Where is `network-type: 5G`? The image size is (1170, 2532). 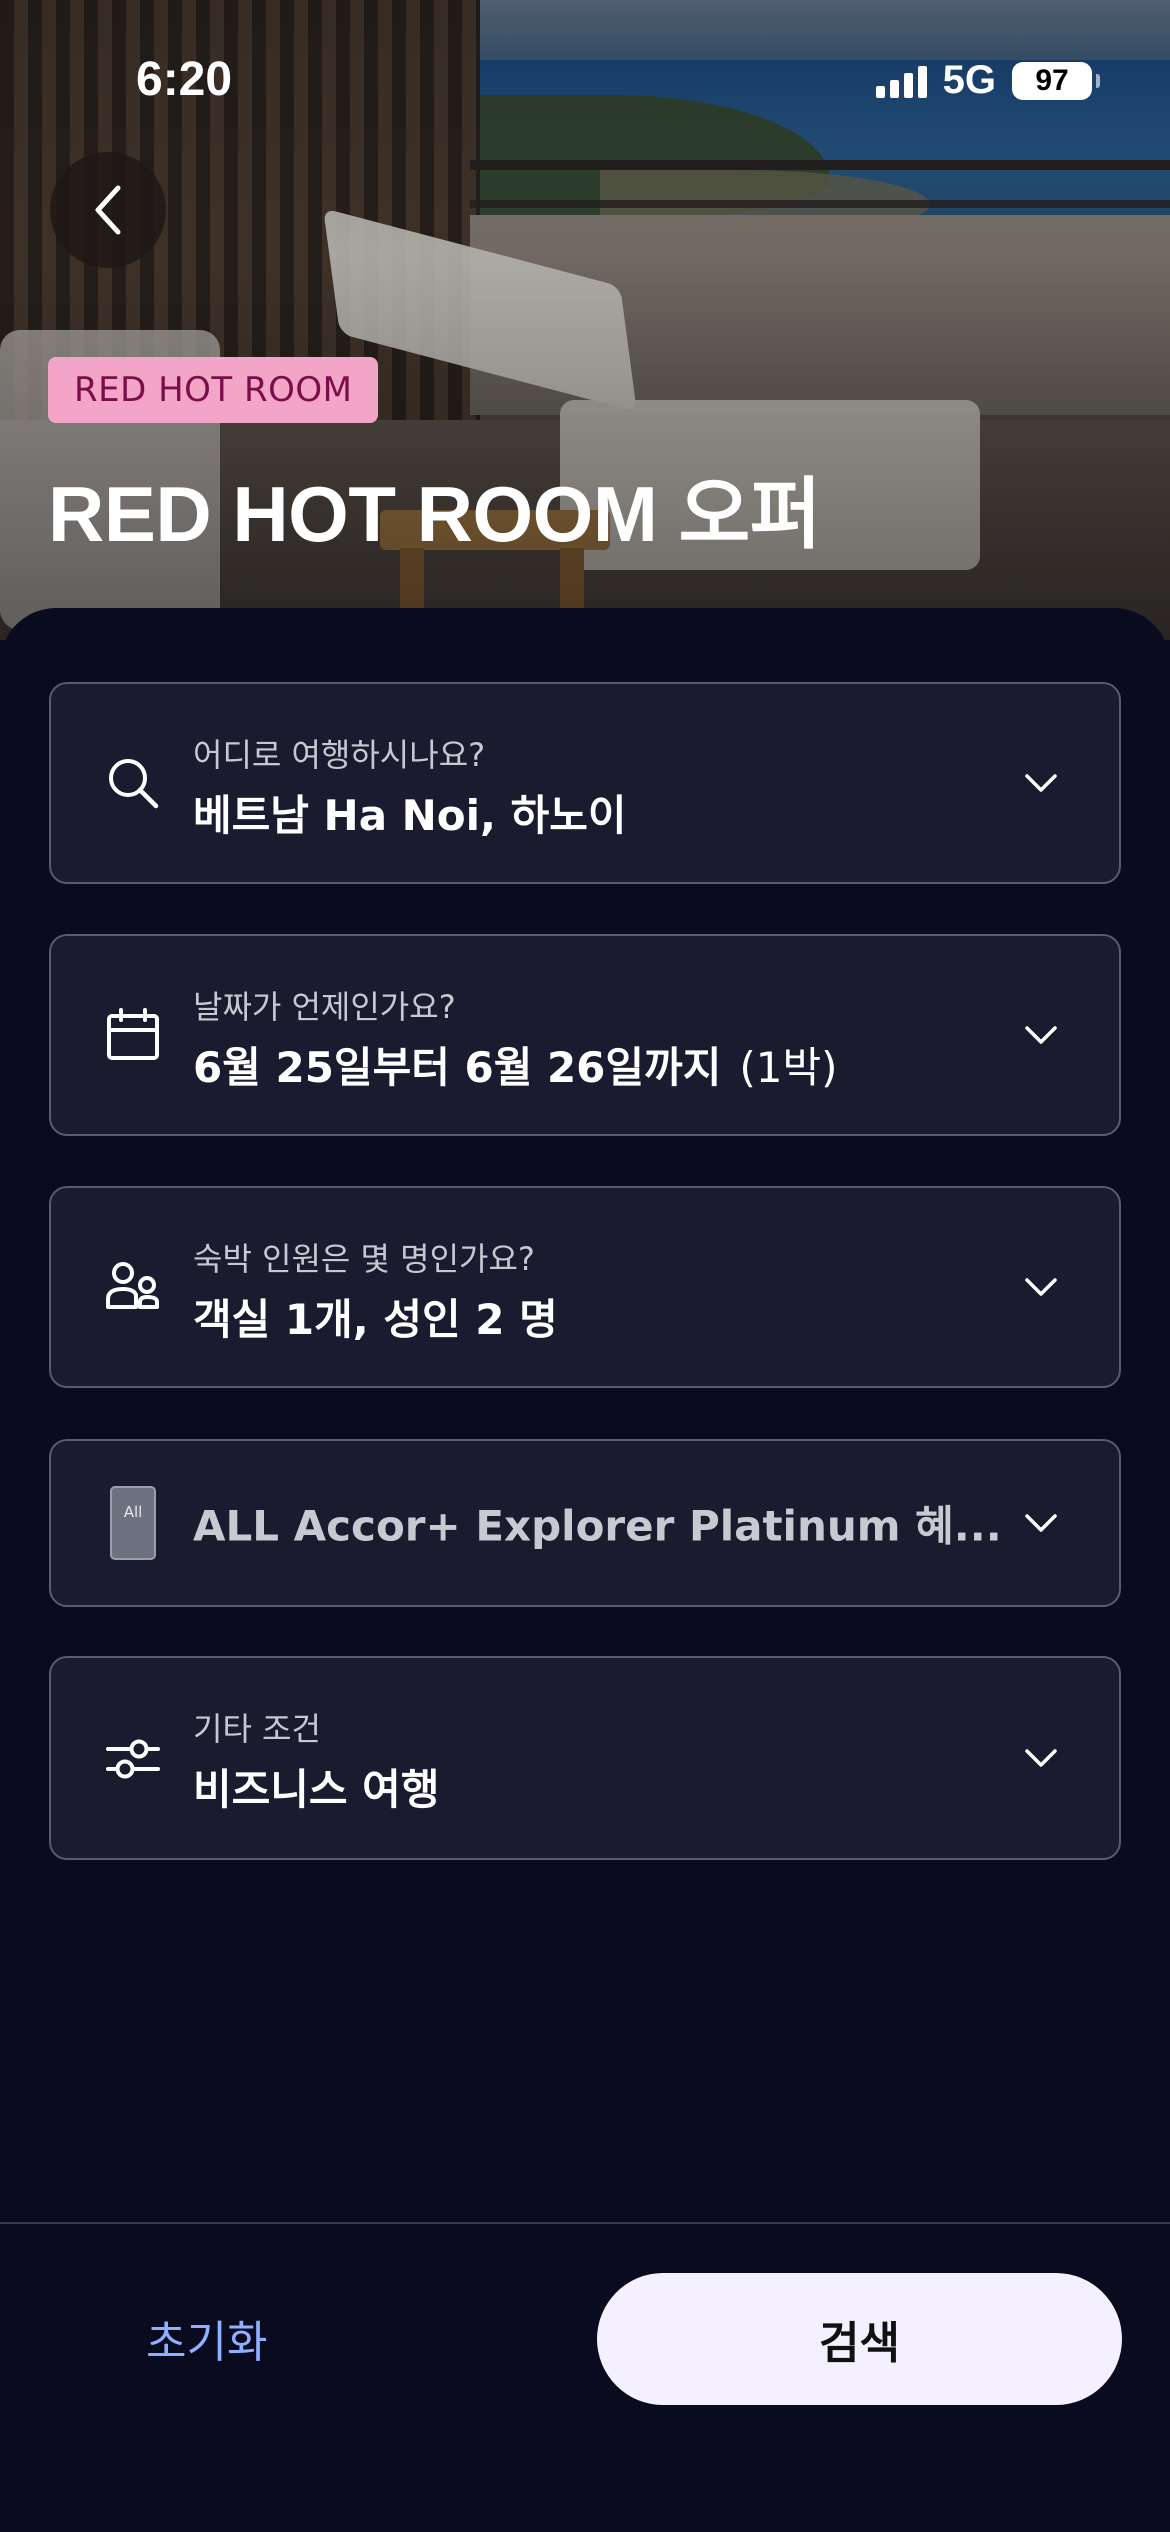 network-type: 5G is located at coordinates (969, 80).